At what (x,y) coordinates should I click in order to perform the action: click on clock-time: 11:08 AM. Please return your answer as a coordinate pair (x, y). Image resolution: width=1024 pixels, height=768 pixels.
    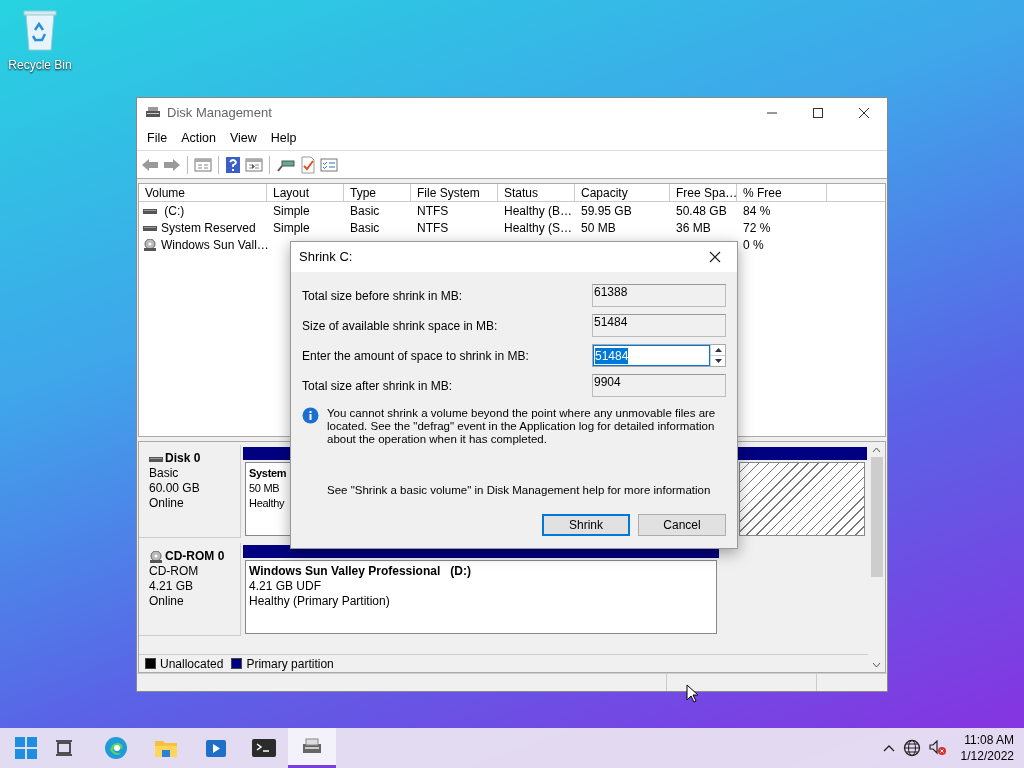
    Looking at the image, I should click on (989, 740).